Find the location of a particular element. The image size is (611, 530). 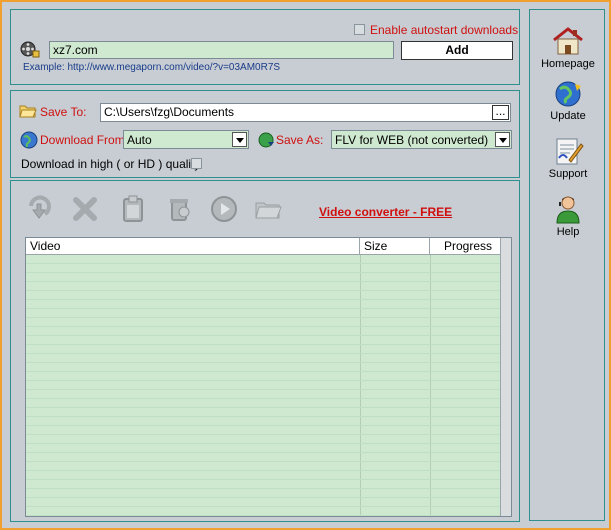

save-to-label: Save To: is located at coordinates (63, 112).